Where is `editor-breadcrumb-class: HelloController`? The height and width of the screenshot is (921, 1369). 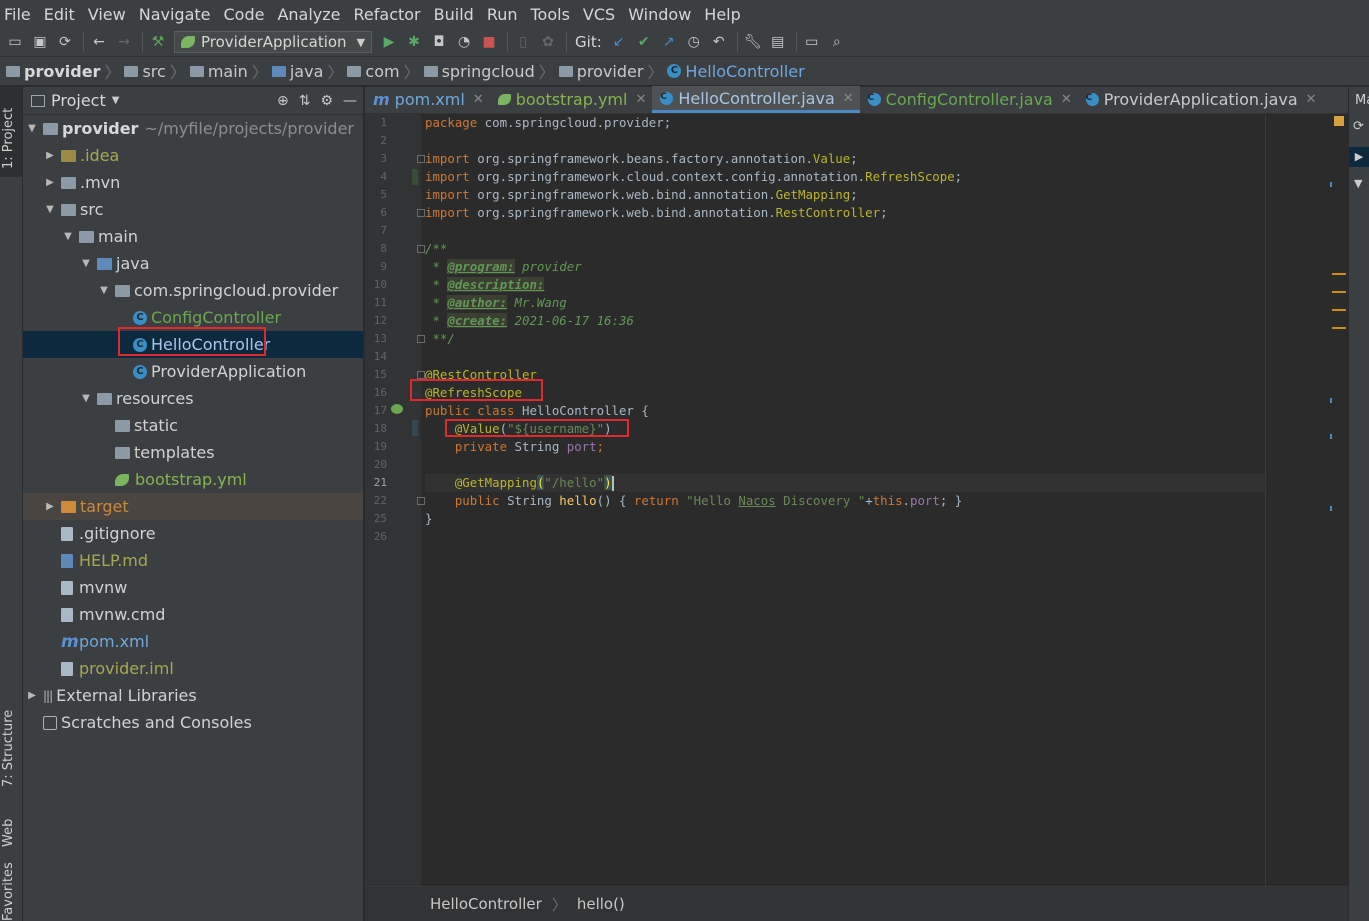 editor-breadcrumb-class: HelloController is located at coordinates (486, 904).